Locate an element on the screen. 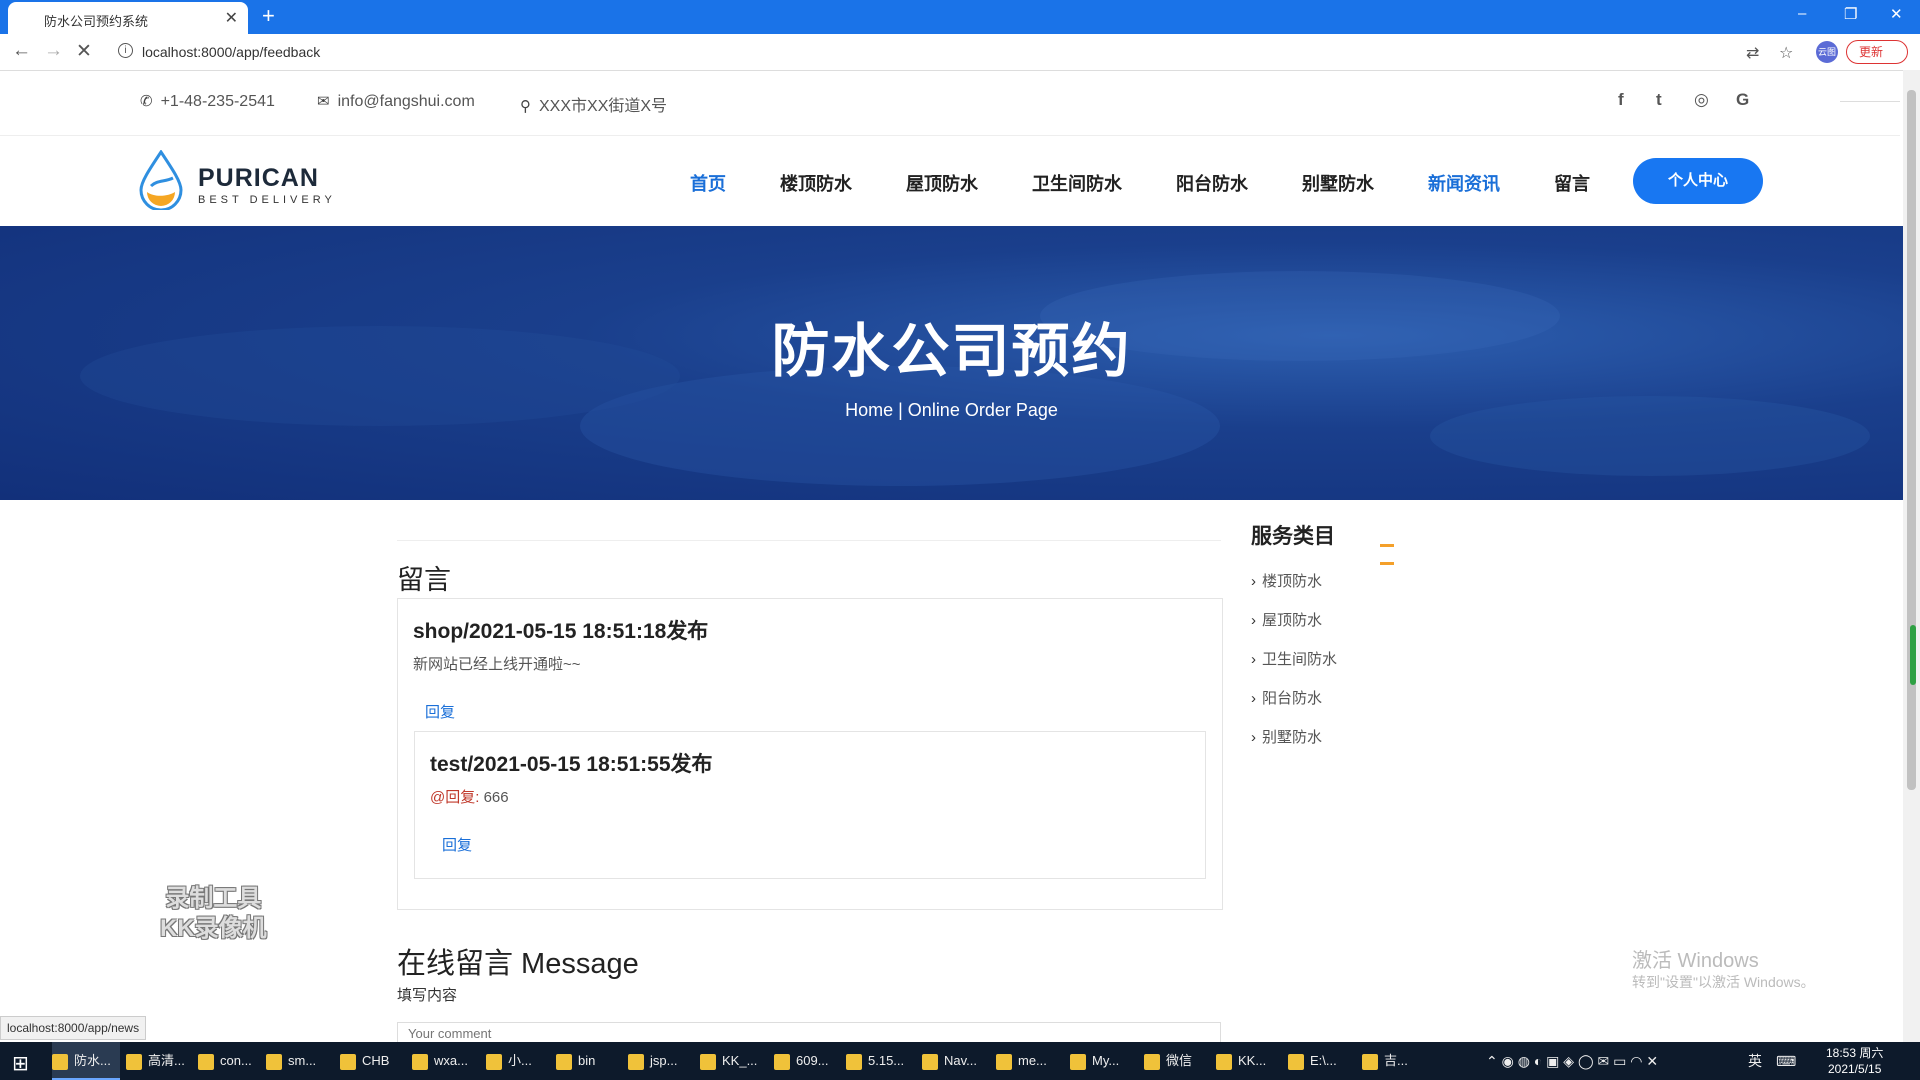  url-text: localhost:8000/app/feedback is located at coordinates (231, 52).